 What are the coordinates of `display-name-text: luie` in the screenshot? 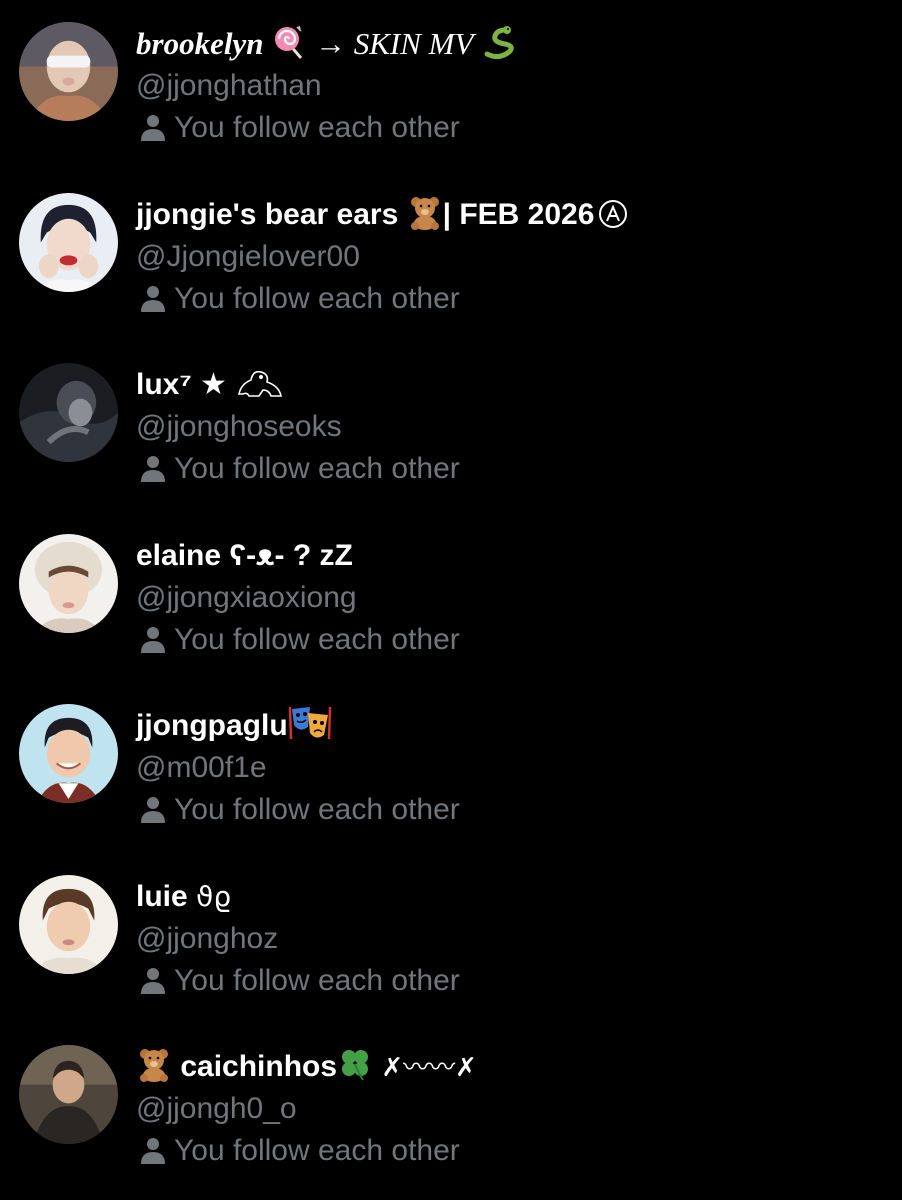 It's located at (166, 896).